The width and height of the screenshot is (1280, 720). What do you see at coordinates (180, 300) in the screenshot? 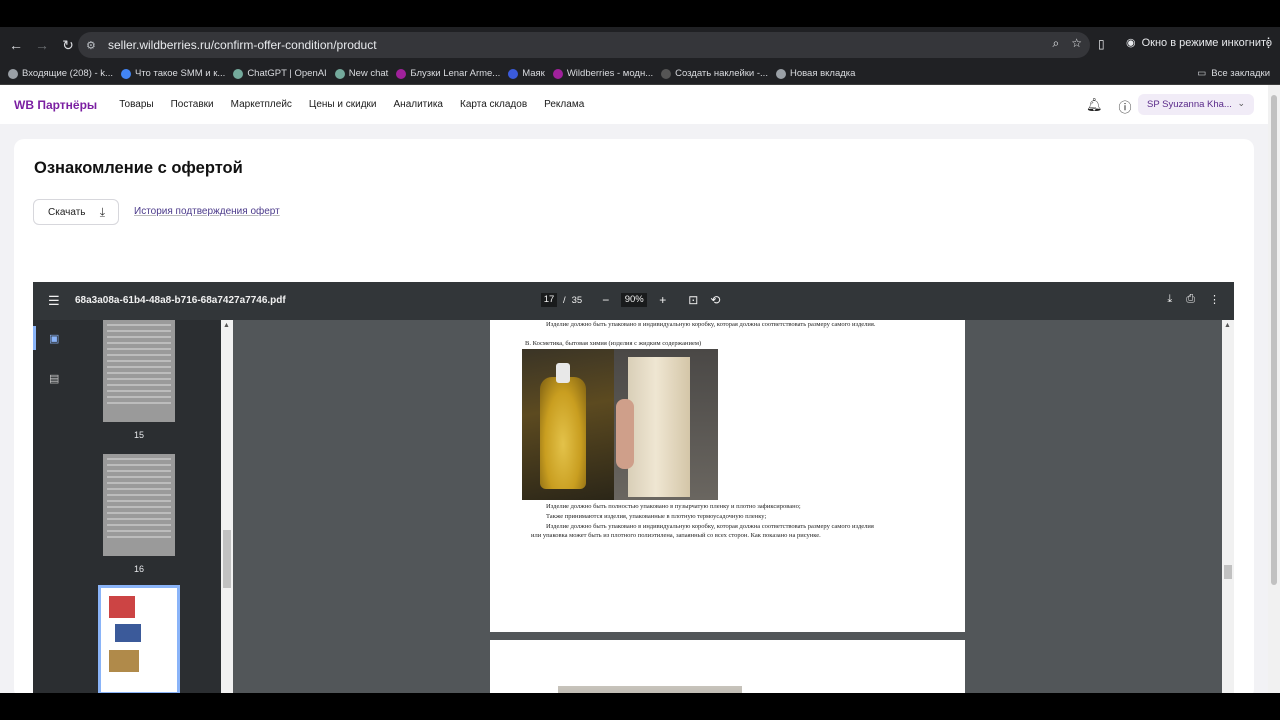
I see `pdf-filename: 68a3a08a-61b4-48a8-b716-68a7427a7746.pdf` at bounding box center [180, 300].